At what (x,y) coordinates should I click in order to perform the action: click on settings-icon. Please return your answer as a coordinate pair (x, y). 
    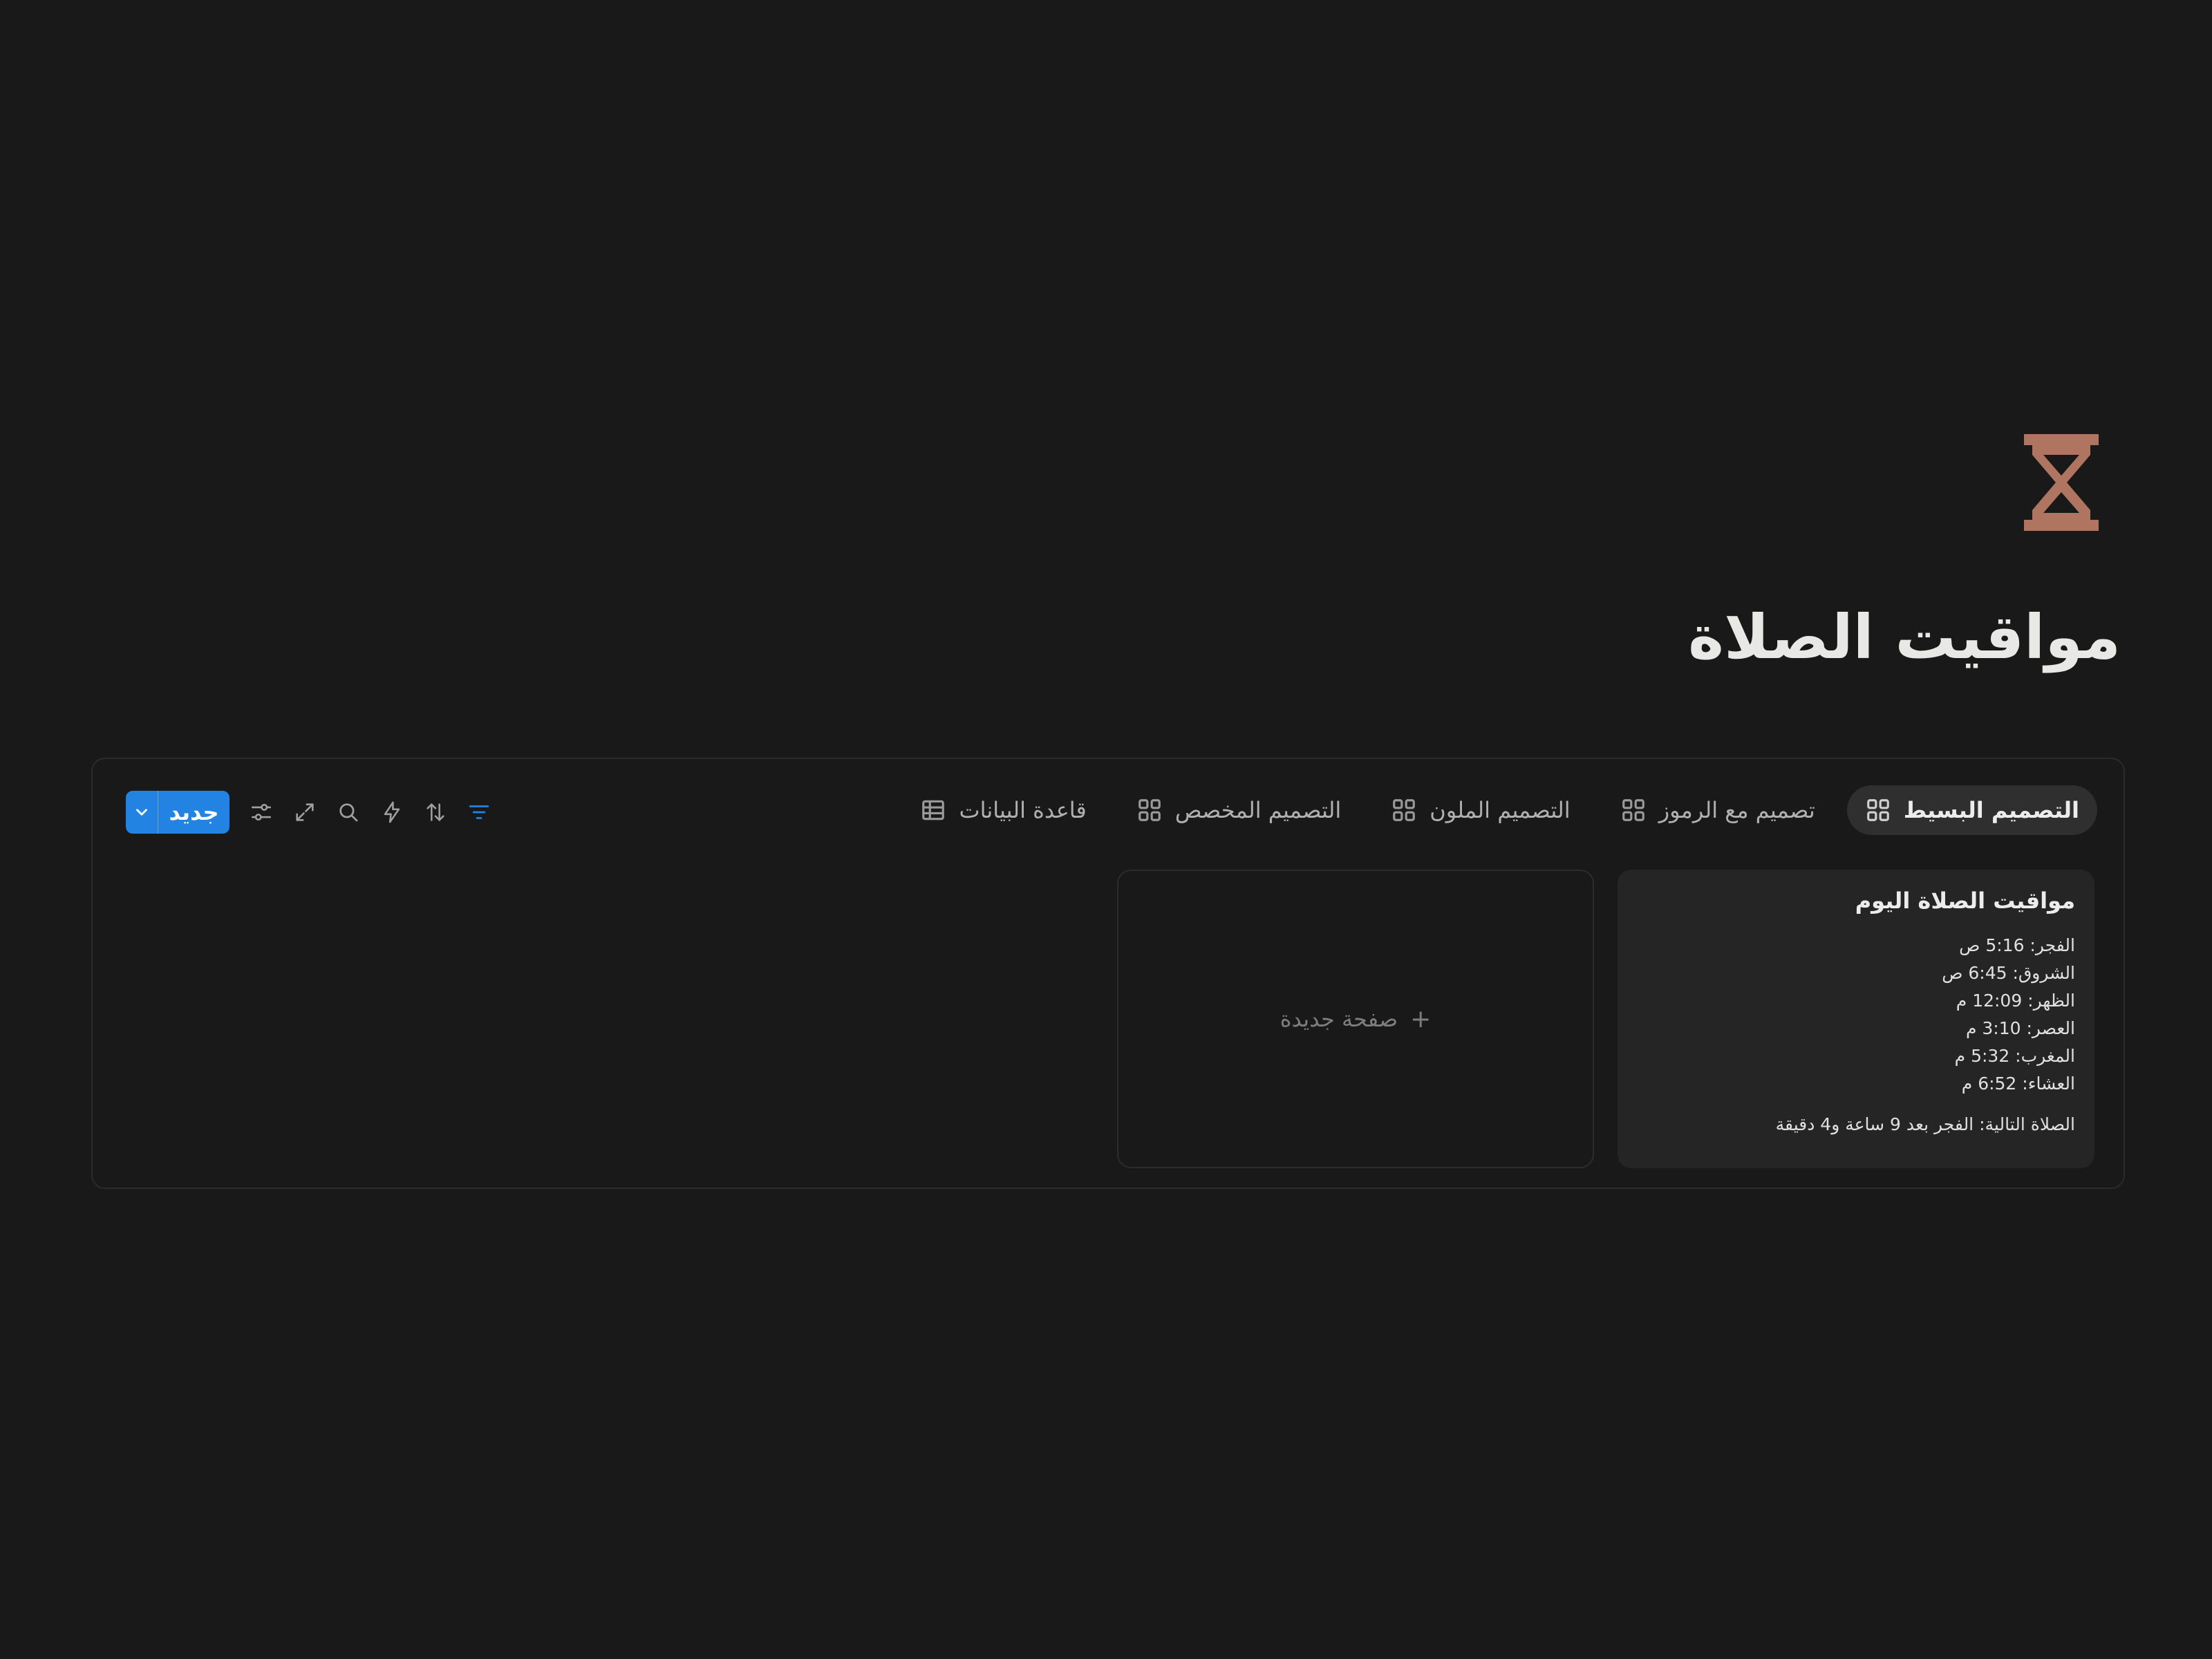
    Looking at the image, I should click on (261, 812).